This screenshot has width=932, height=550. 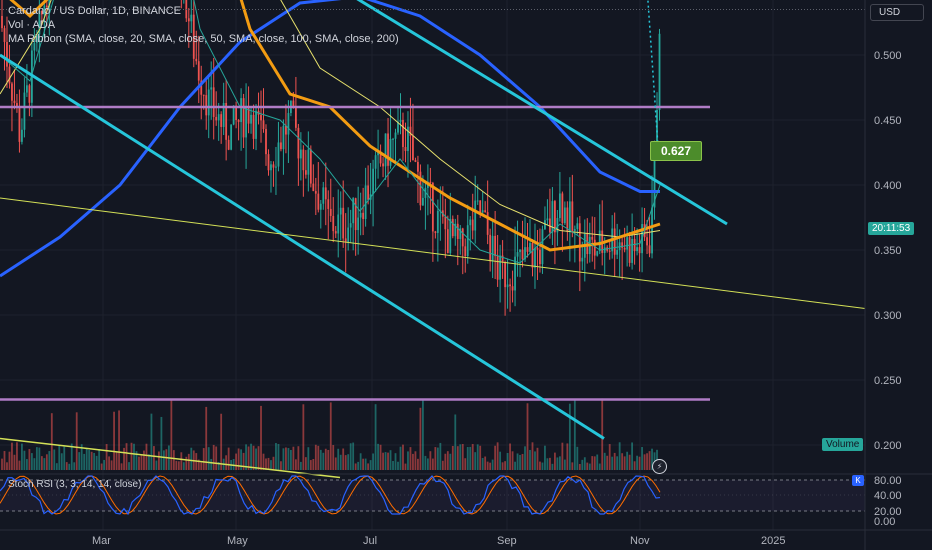 I want to click on projection-dotted-line, so click(x=653, y=73).